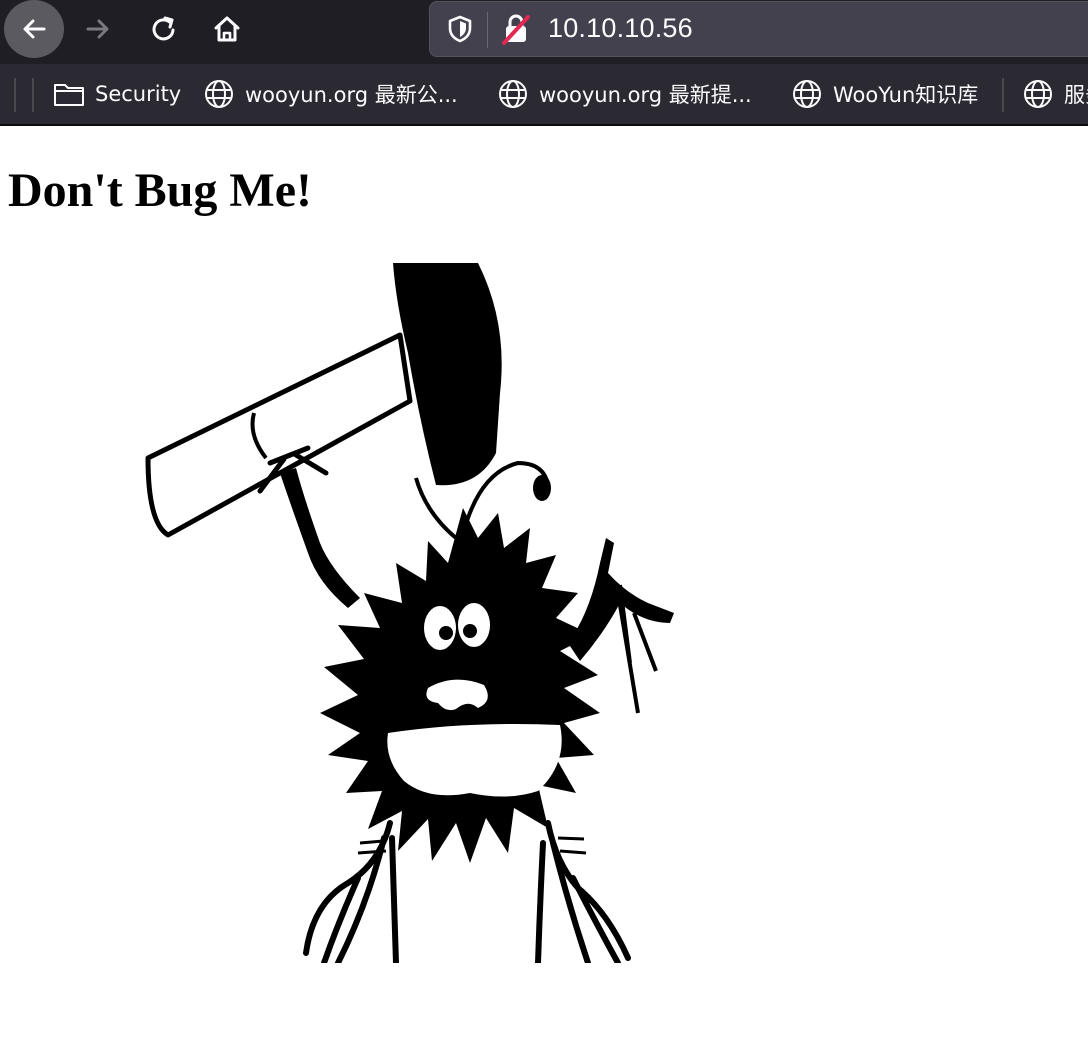 The image size is (1088, 1056). What do you see at coordinates (69, 95) in the screenshot?
I see `folder-icon` at bounding box center [69, 95].